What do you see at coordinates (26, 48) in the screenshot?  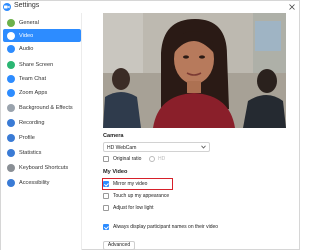 I see `sidebar-item-label: Audio` at bounding box center [26, 48].